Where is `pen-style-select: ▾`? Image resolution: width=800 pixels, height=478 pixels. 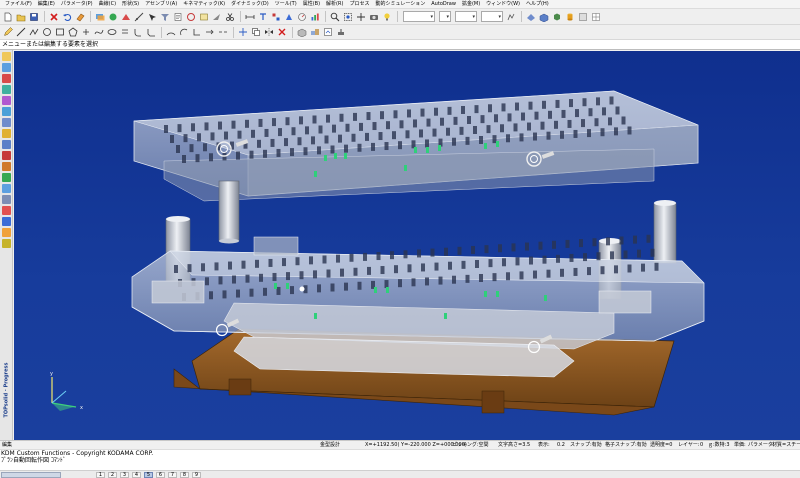
pen-style-select: ▾ is located at coordinates (419, 16).